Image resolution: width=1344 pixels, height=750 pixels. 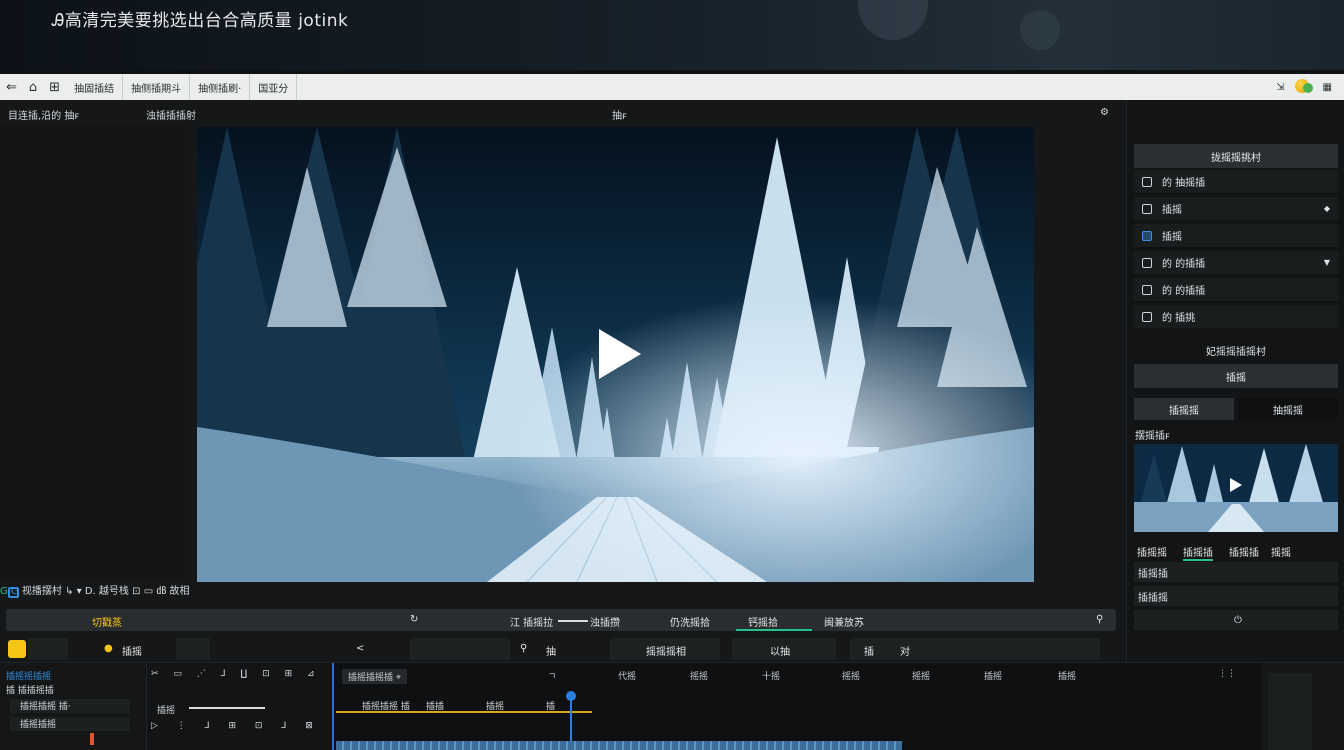 What do you see at coordinates (1236, 317) in the screenshot?
I see `inspector-item: 的 插挑` at bounding box center [1236, 317].